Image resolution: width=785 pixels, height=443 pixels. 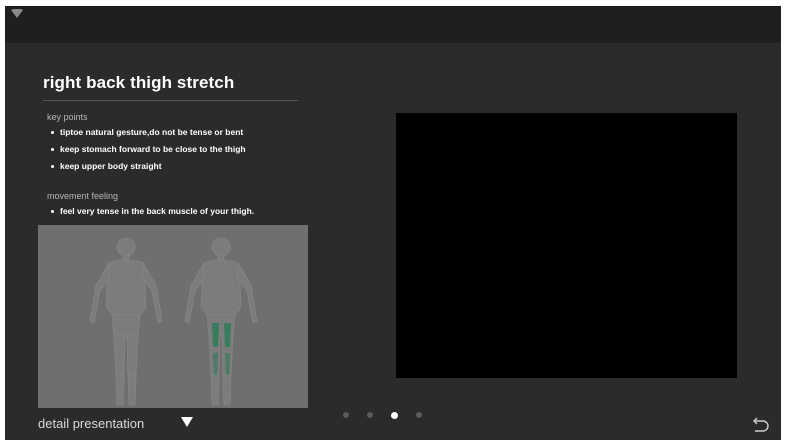 I want to click on exercise-title: right back thigh stretch, so click(x=139, y=82).